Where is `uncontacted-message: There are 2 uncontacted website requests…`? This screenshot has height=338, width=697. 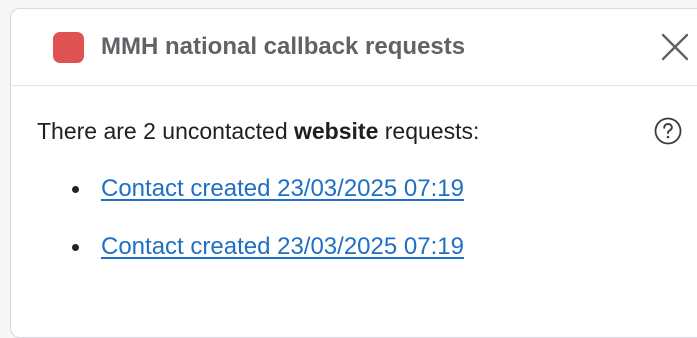
uncontacted-message: There are 2 uncontacted website requests… is located at coordinates (367, 131).